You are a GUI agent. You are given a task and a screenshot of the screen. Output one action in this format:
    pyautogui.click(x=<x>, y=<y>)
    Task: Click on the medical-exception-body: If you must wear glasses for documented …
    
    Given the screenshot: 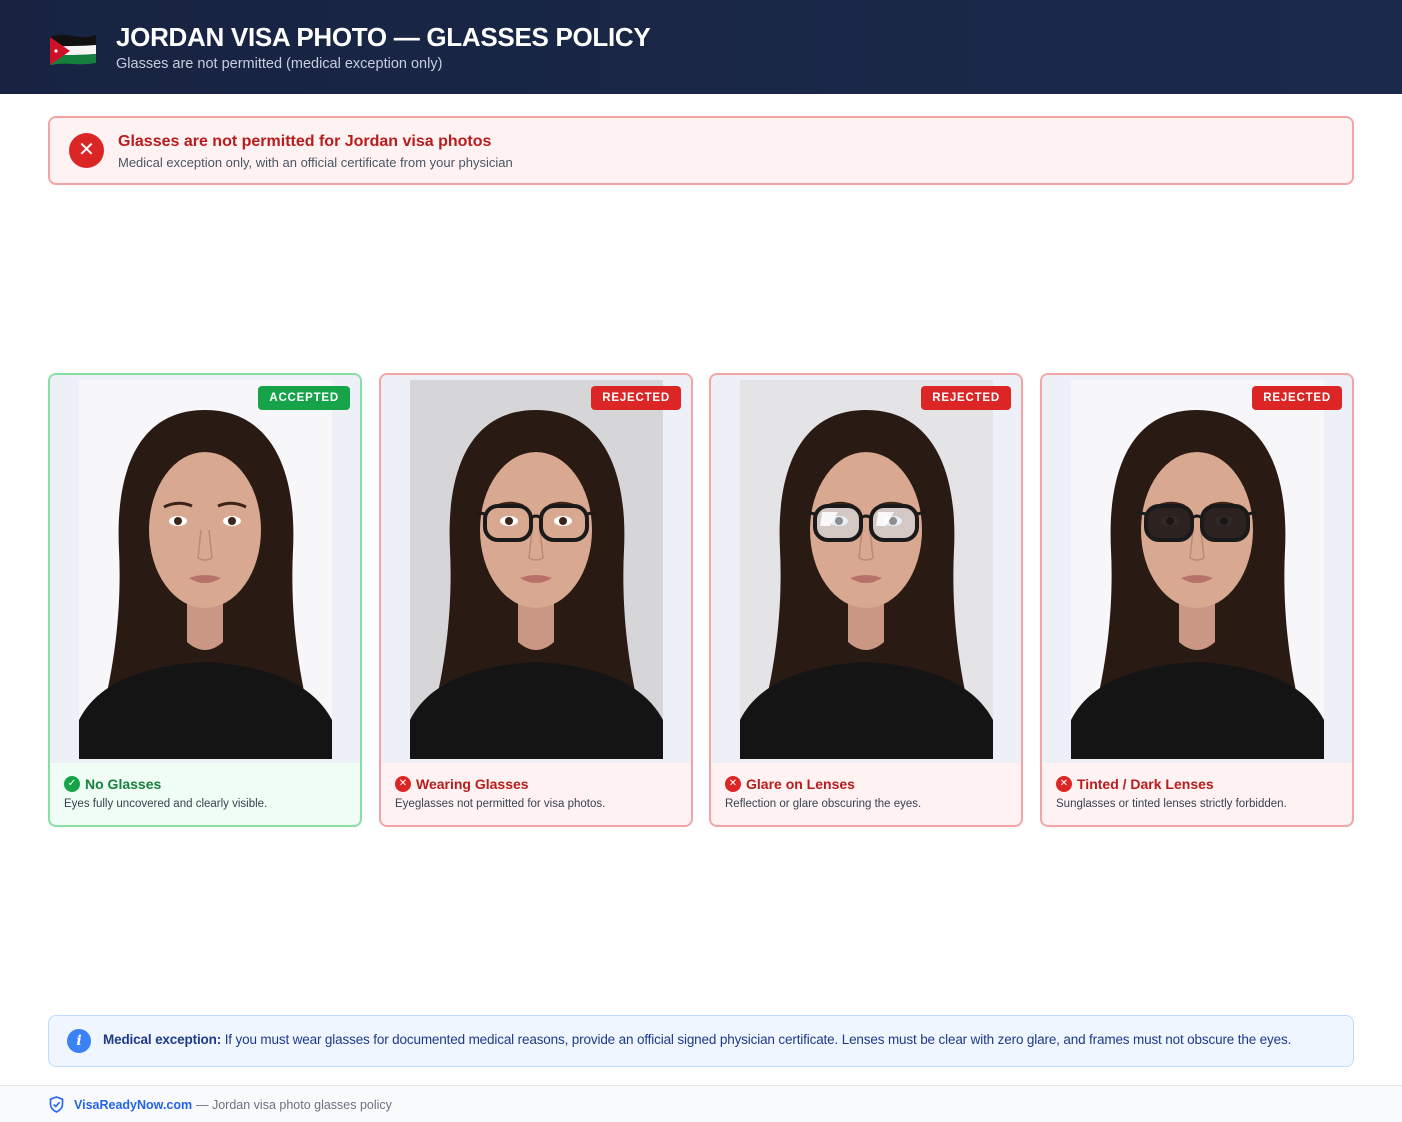 What is the action you would take?
    pyautogui.click(x=756, y=1039)
    